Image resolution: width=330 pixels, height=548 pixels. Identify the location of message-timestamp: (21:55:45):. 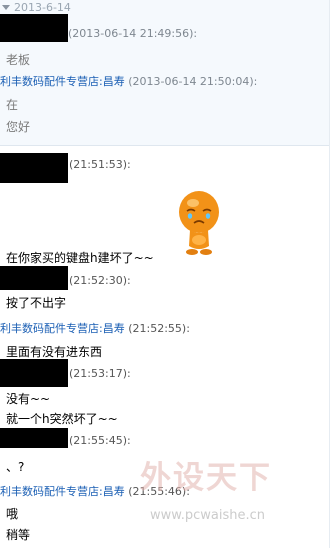
(100, 440).